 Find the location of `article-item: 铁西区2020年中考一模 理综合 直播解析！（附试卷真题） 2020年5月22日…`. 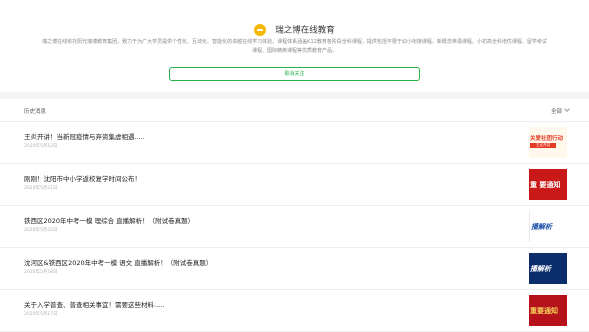

article-item: 铁西区2020年中考一模 理综合 直播解析！（附试卷真题） 2020年5月22日… is located at coordinates (294, 227).